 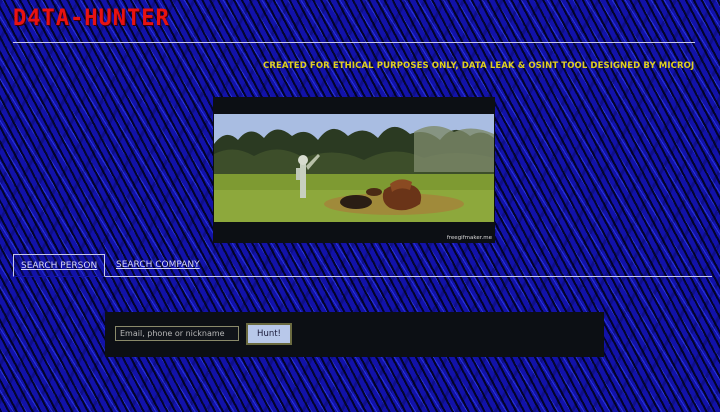 What do you see at coordinates (91, 18) in the screenshot?
I see `page-title: D4TA-HUNTER` at bounding box center [91, 18].